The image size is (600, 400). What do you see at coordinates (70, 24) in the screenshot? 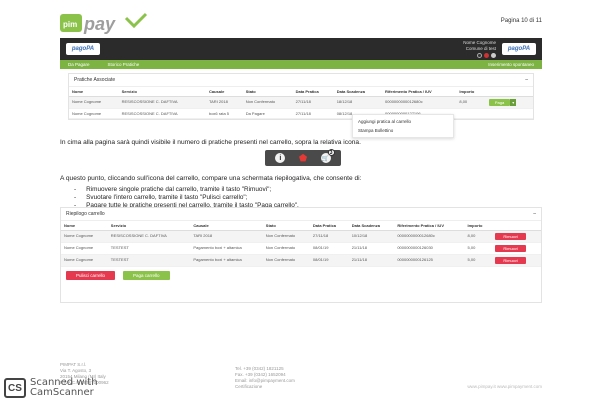
I see `svg-text: pim` at bounding box center [70, 24].